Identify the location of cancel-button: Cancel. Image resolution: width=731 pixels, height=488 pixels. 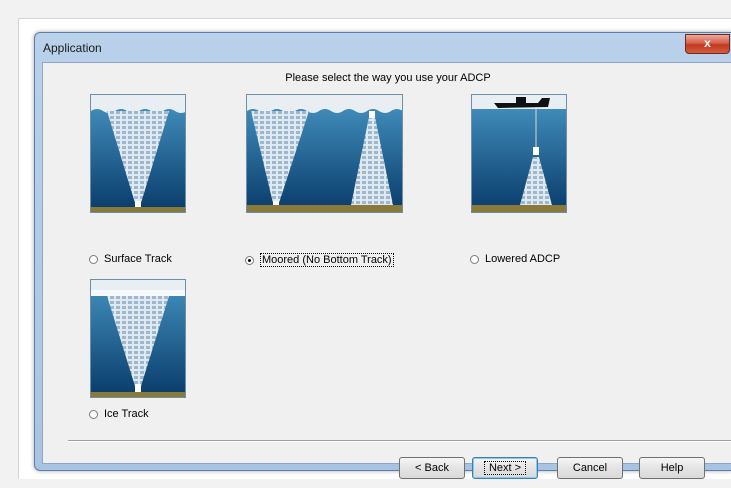
(590, 468).